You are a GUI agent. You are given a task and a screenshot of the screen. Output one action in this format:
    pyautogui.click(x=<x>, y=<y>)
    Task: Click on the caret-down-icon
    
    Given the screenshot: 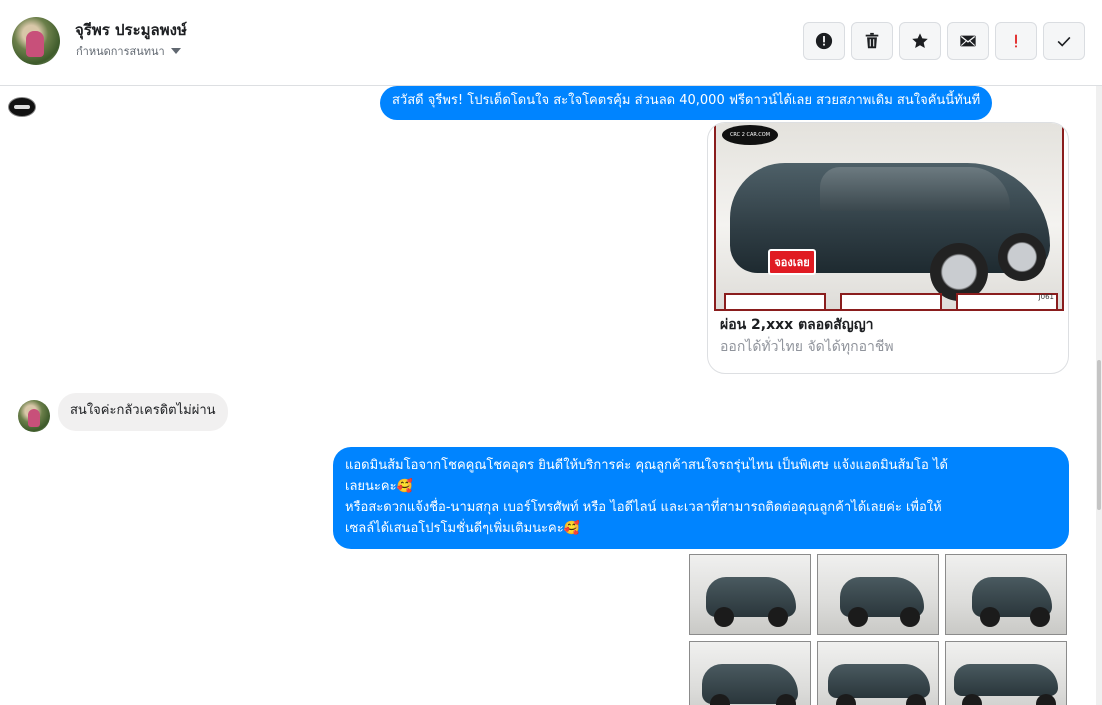 What is the action you would take?
    pyautogui.click(x=175, y=51)
    